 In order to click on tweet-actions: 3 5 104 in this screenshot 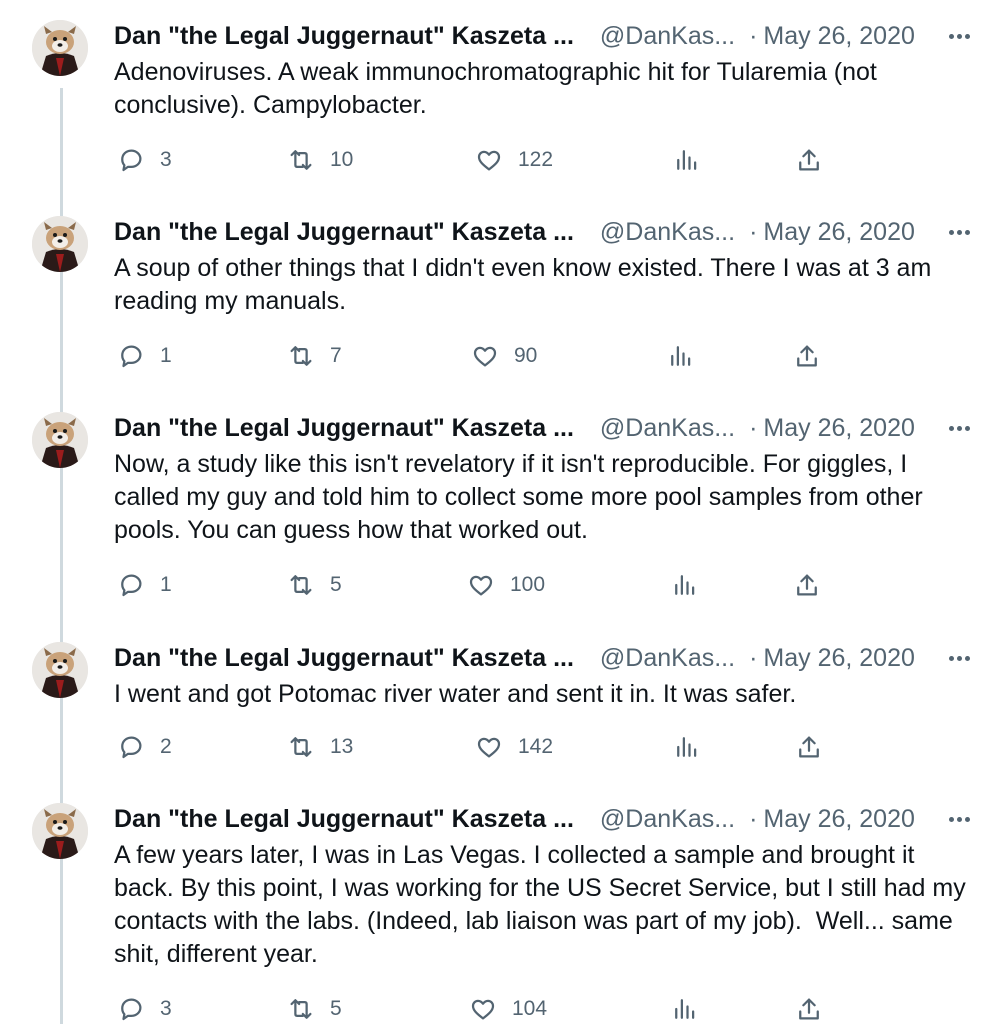, I will do `click(501, 1009)`.